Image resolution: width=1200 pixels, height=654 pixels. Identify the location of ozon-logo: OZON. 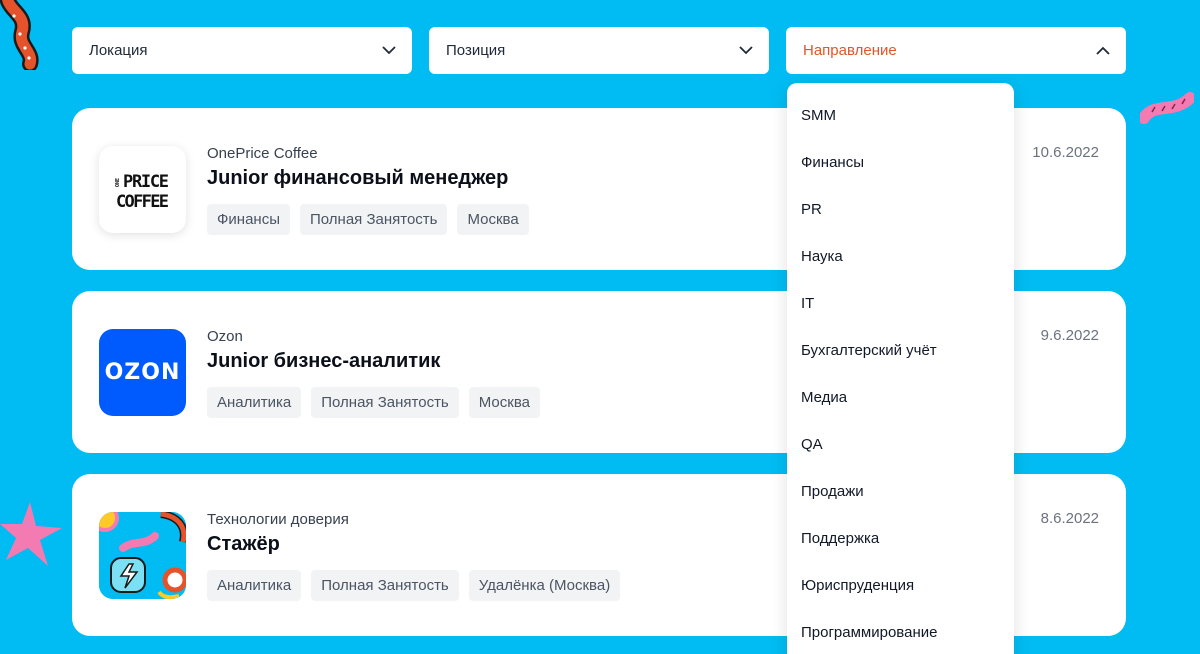
(142, 372).